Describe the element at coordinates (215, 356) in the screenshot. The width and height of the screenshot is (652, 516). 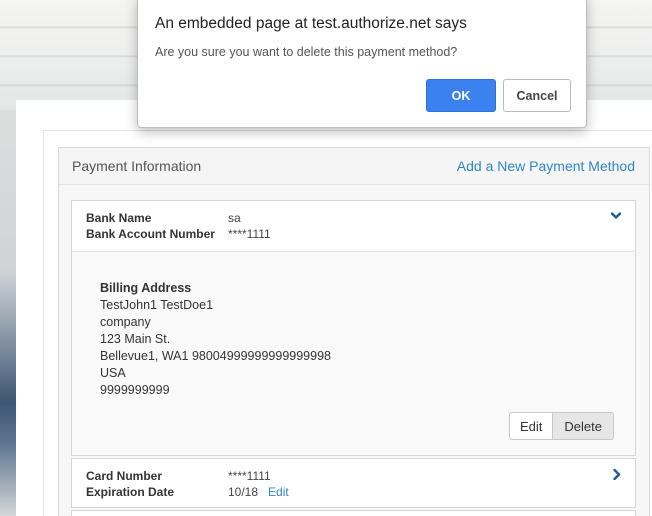
I see `billing-address-line: Bellevue1, WA1 98004999999999999998` at that location.